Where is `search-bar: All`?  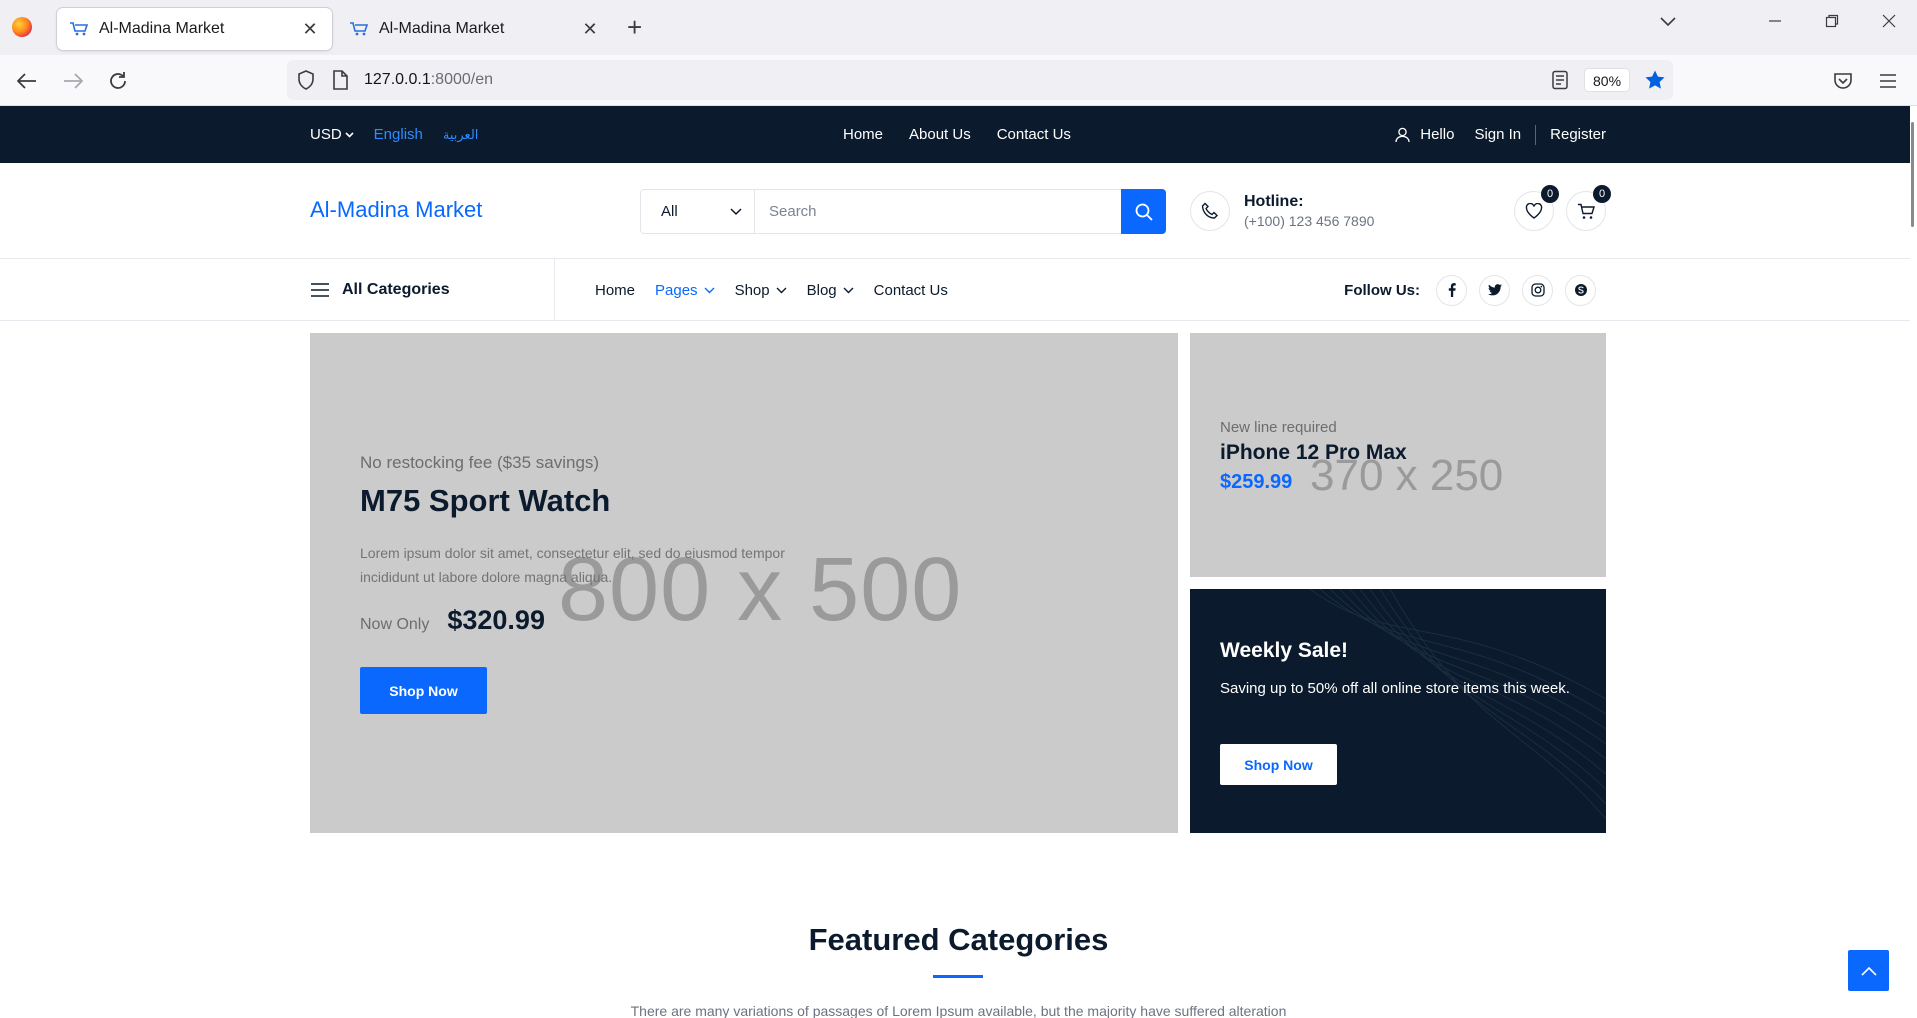 search-bar: All is located at coordinates (903, 211).